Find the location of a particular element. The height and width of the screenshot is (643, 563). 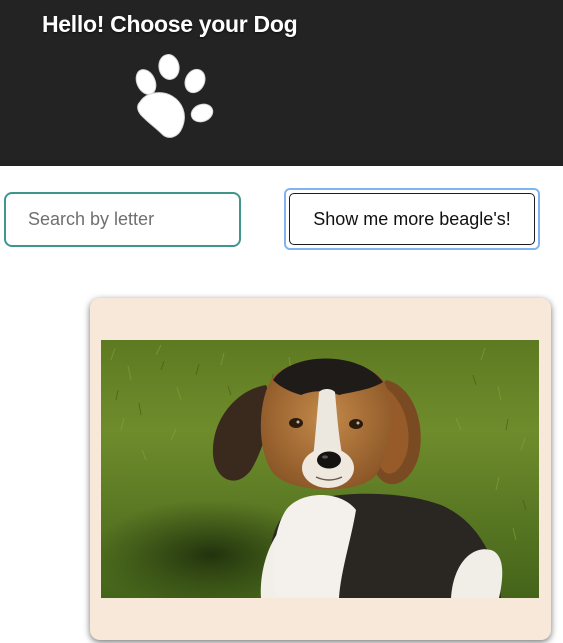

show-more-beagles-label: Show me more beagle's! is located at coordinates (412, 219).